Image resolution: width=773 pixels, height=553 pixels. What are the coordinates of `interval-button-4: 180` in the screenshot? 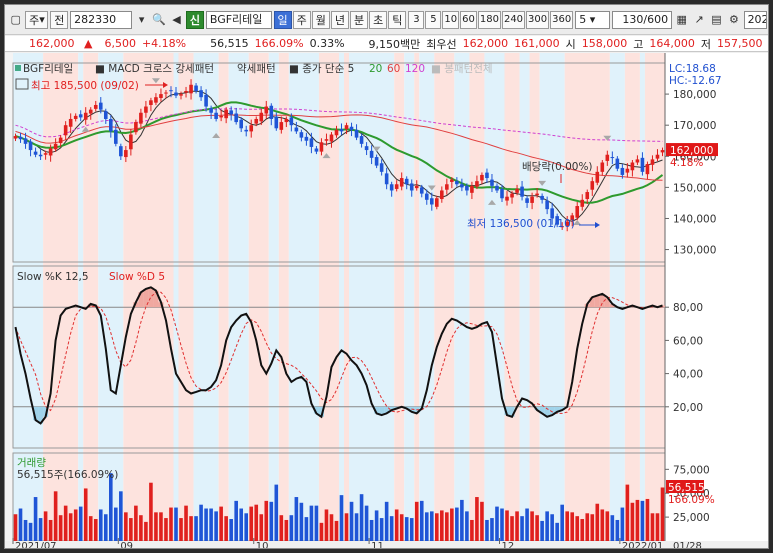 It's located at (489, 19).